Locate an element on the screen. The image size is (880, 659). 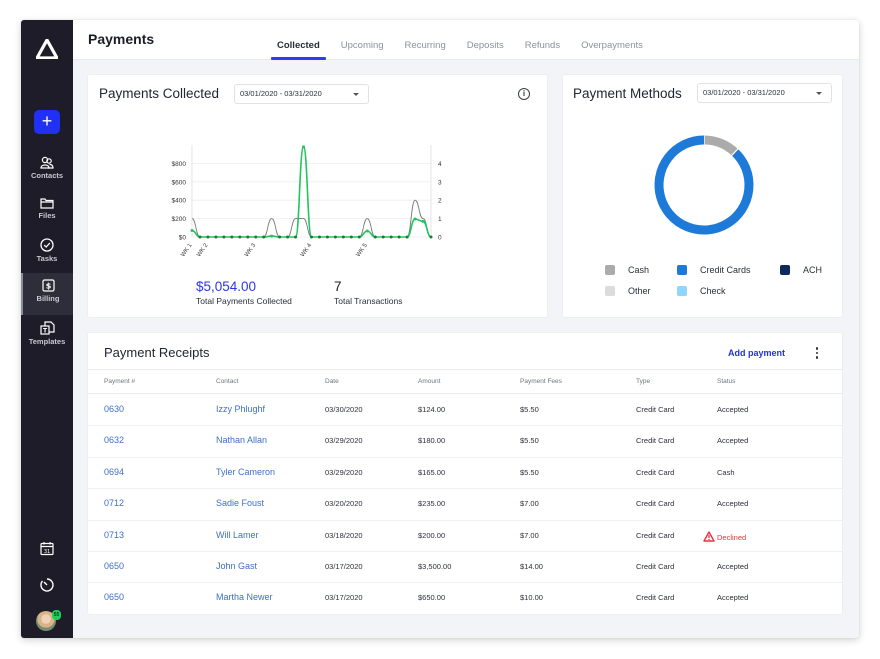
sidebar-item-label: Billing is located at coordinates (48, 298).